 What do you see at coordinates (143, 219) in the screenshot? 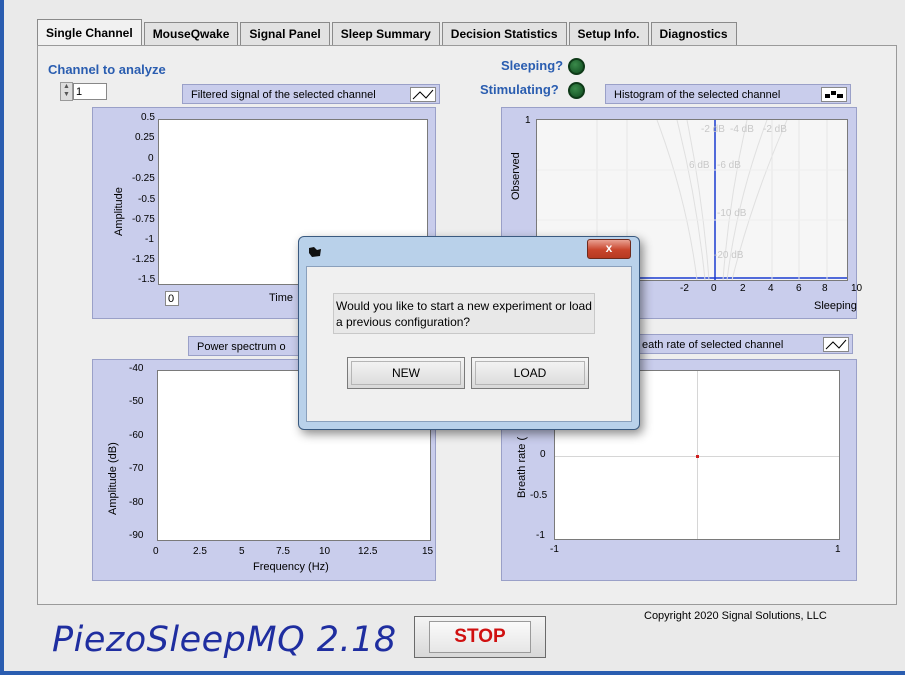
I see `y-tick: -0.75` at bounding box center [143, 219].